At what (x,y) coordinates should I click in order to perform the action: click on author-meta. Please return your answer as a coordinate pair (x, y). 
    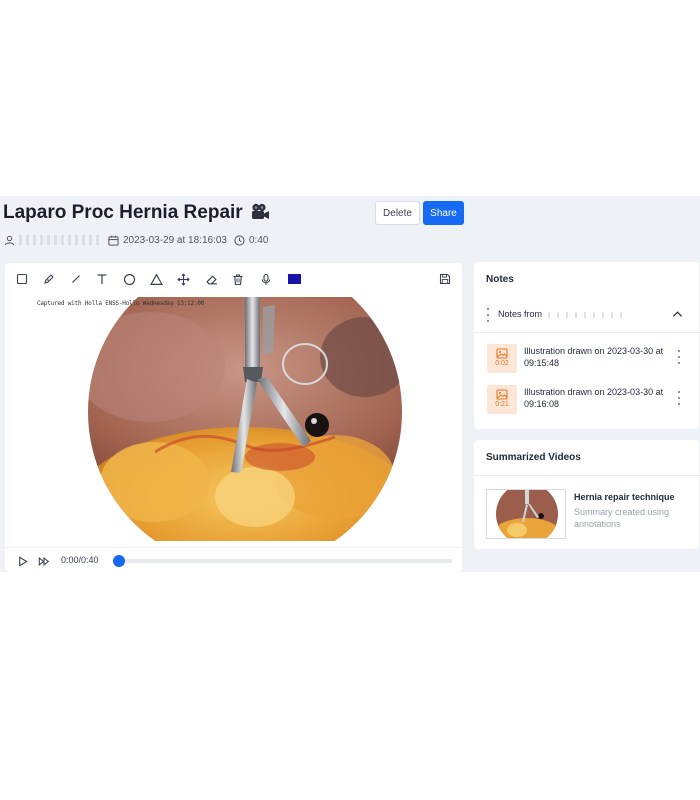
    Looking at the image, I should click on (53, 240).